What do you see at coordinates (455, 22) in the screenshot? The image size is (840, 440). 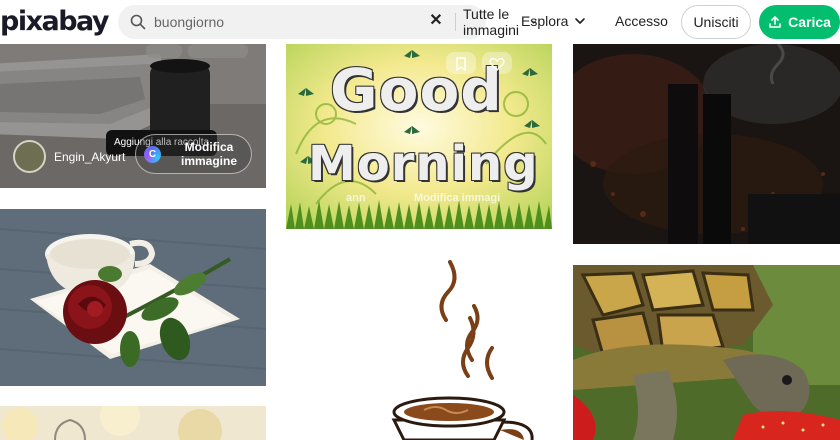 I see `search-divider` at bounding box center [455, 22].